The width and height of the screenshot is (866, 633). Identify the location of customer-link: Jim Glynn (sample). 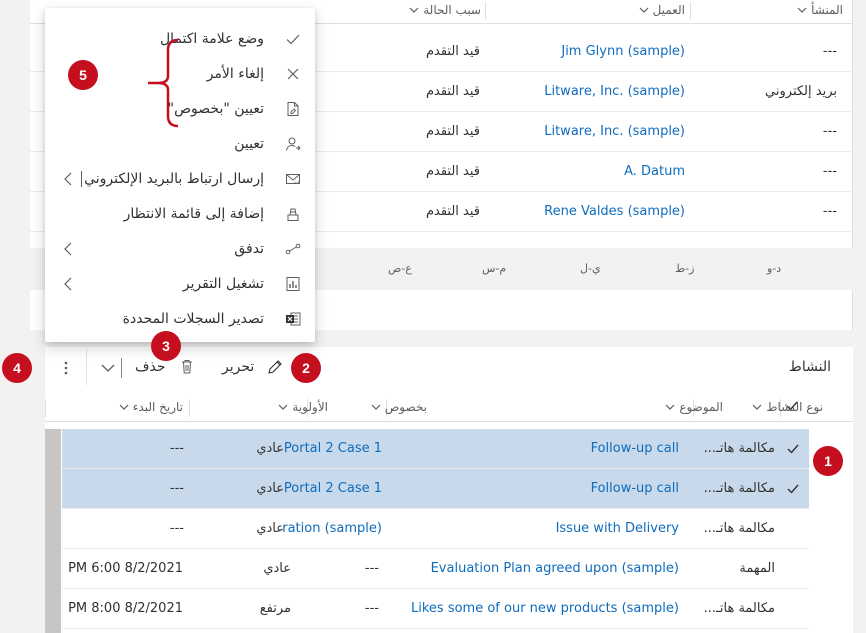
(623, 51).